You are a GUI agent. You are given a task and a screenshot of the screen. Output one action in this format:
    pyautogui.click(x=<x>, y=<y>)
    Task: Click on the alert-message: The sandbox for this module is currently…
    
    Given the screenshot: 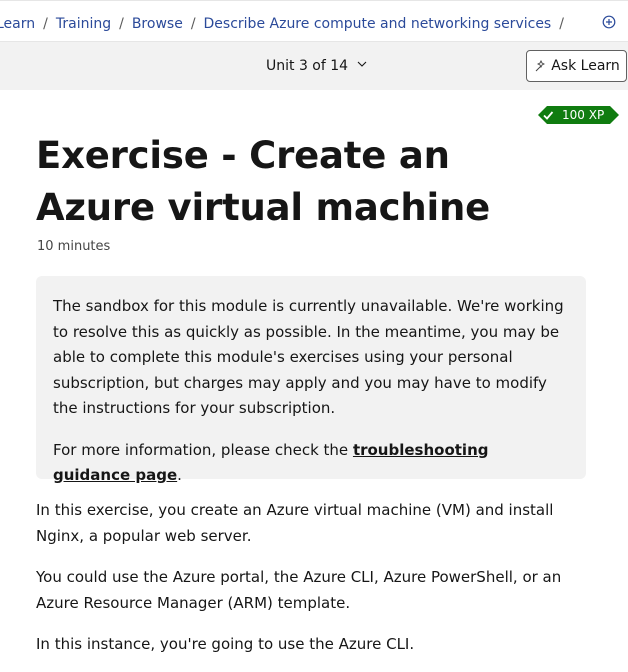 What is the action you would take?
    pyautogui.click(x=308, y=357)
    